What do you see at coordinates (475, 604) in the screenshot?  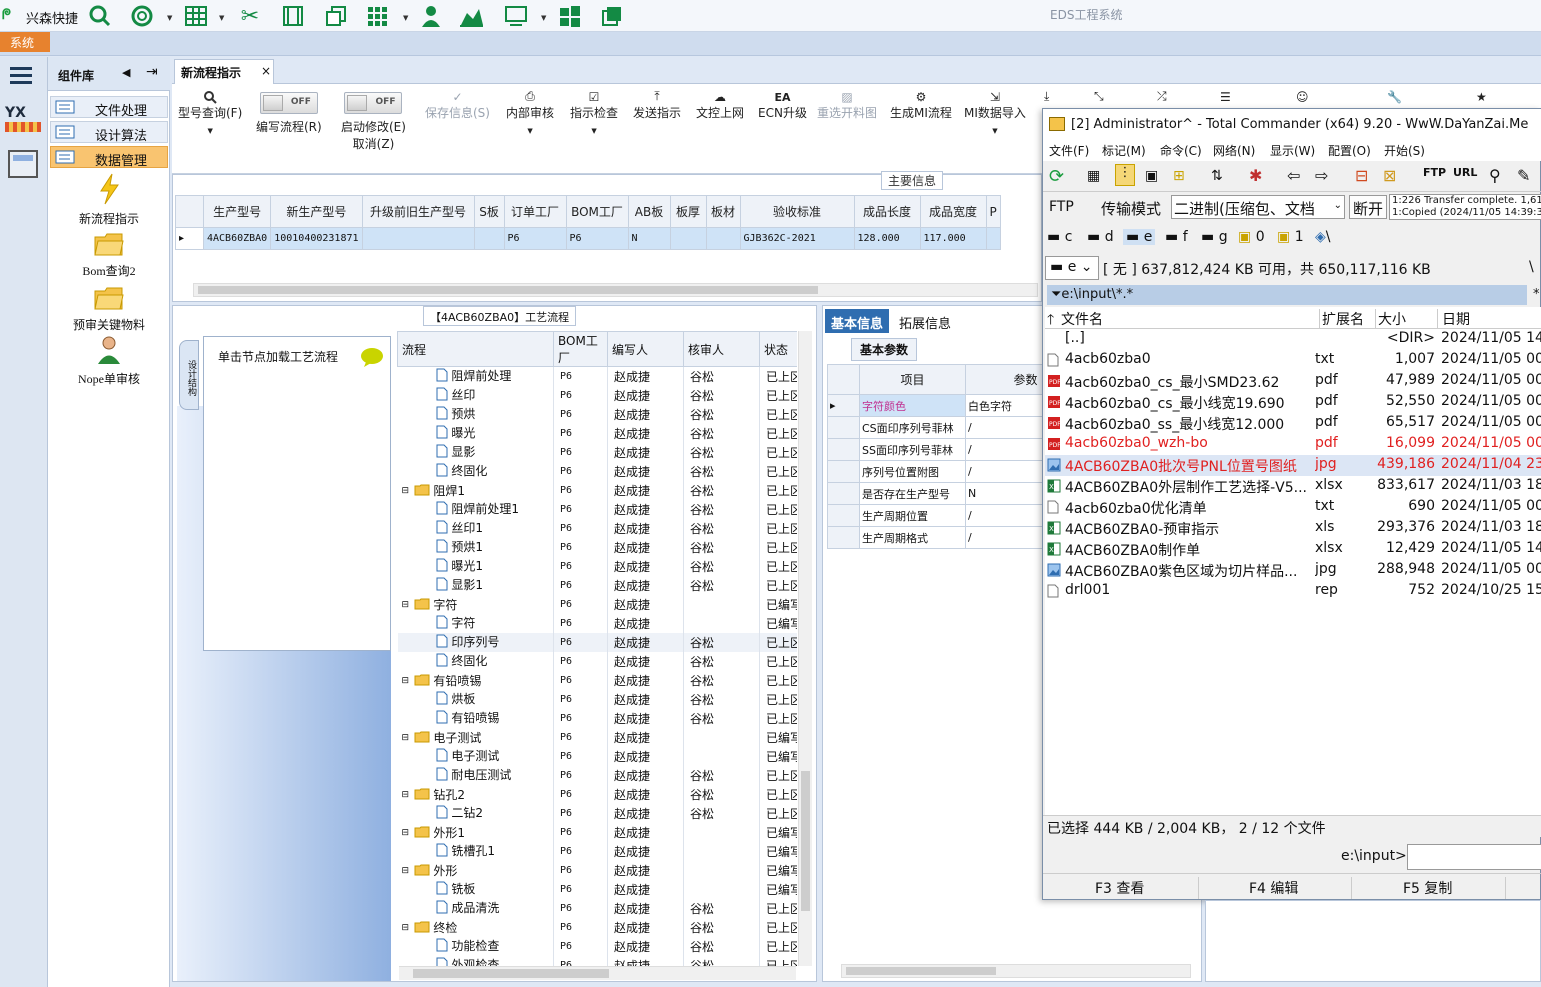 I see `tree-node: ⊟ 字符` at bounding box center [475, 604].